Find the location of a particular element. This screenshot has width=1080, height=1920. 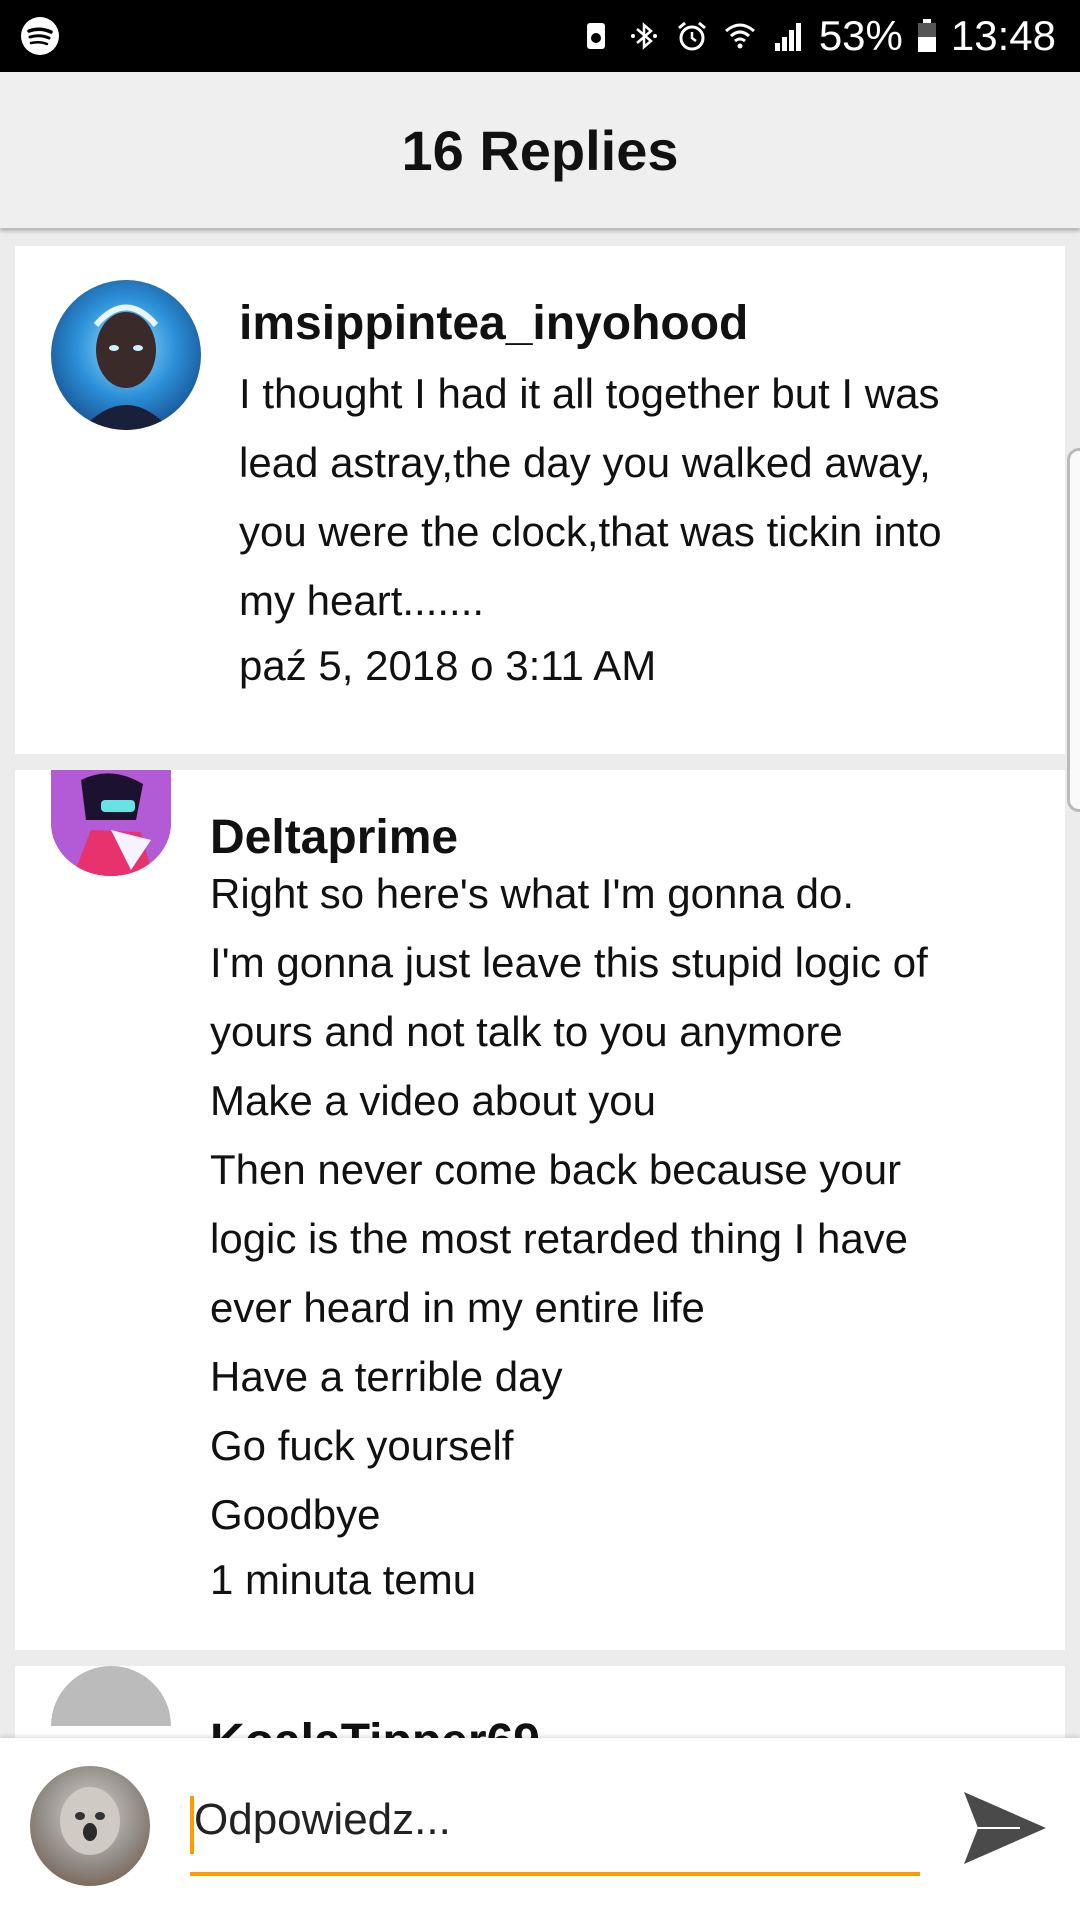

wifi-icon is located at coordinates (739, 36).